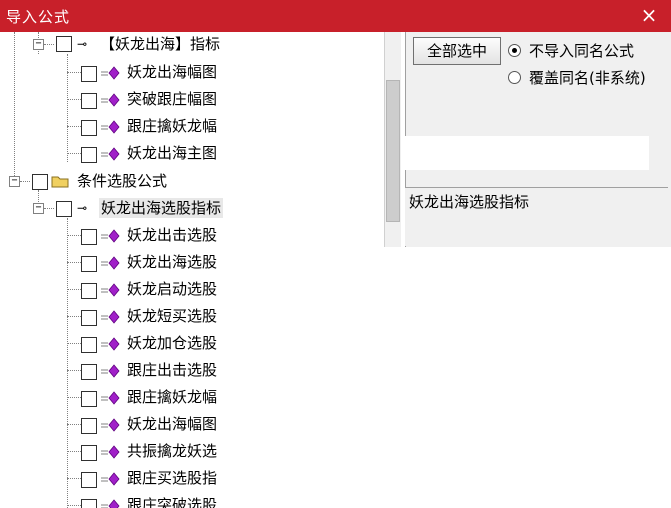 Image resolution: width=671 pixels, height=508 pixels. Describe the element at coordinates (536, 210) in the screenshot. I see `description-box: 妖龙出海选股指标` at that location.